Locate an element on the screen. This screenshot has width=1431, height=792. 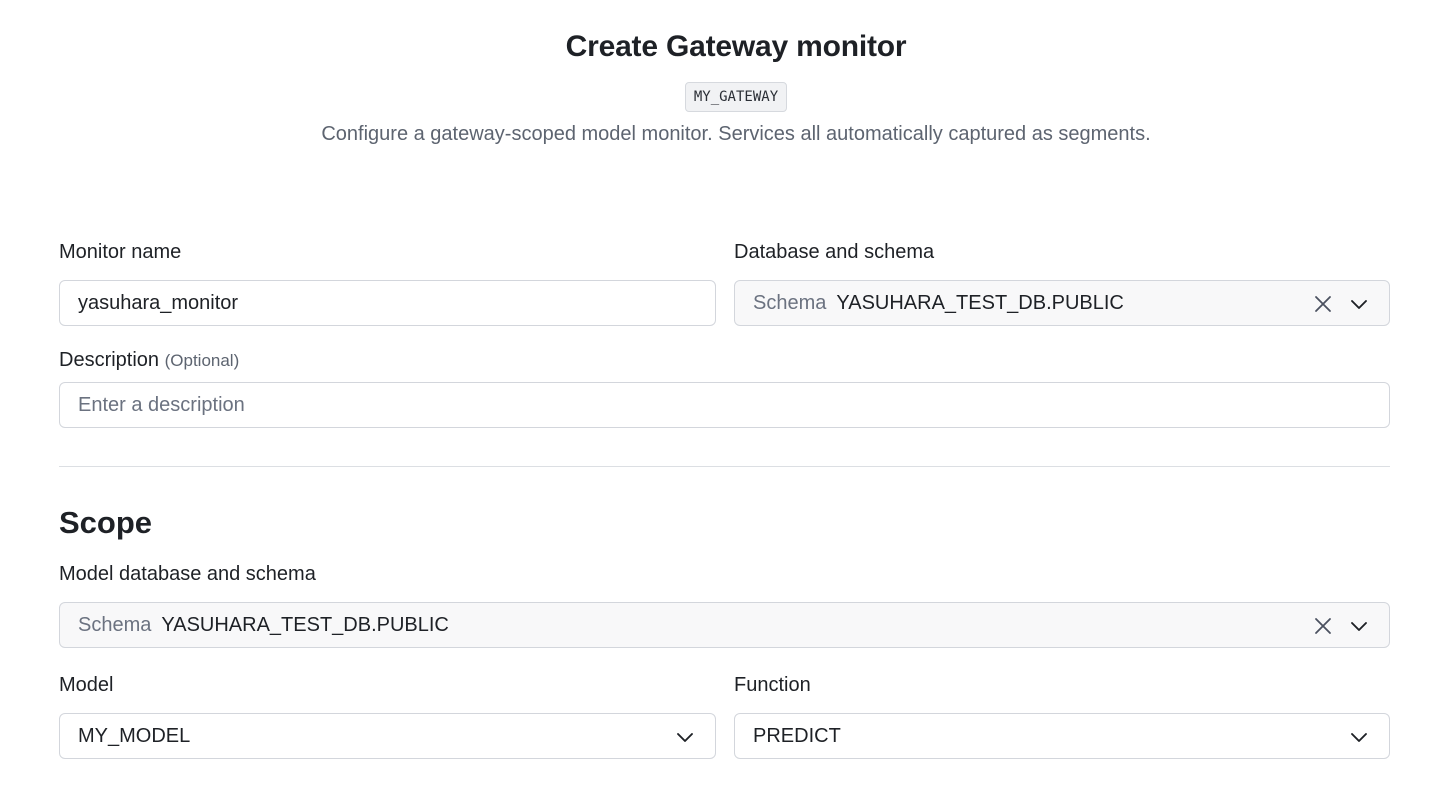
description-label-text: Description is located at coordinates (109, 360).